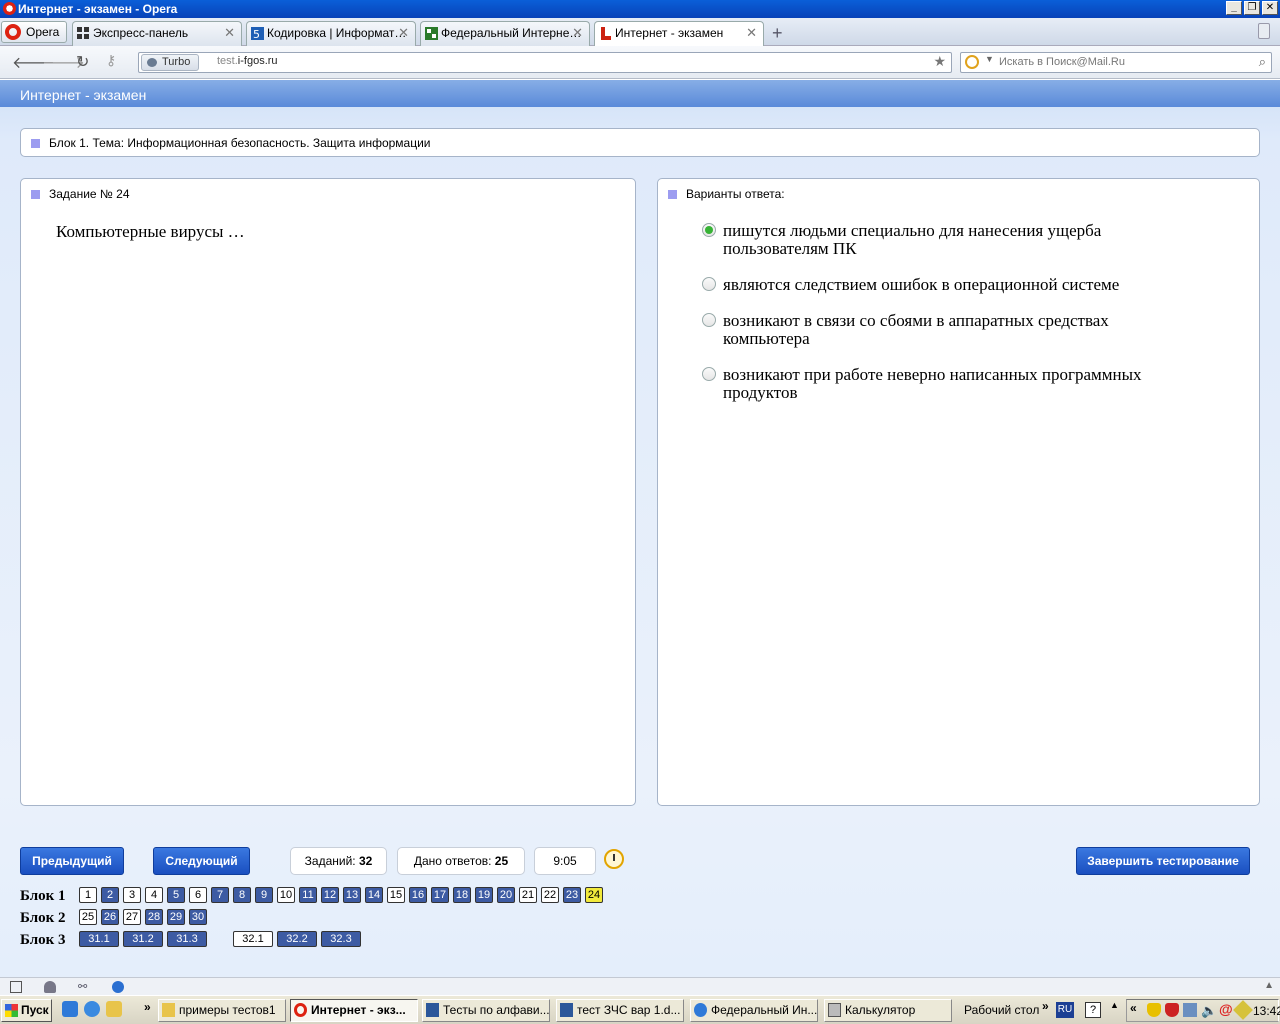 The image size is (1280, 1024). I want to click on question-nav-item: 2, so click(110, 895).